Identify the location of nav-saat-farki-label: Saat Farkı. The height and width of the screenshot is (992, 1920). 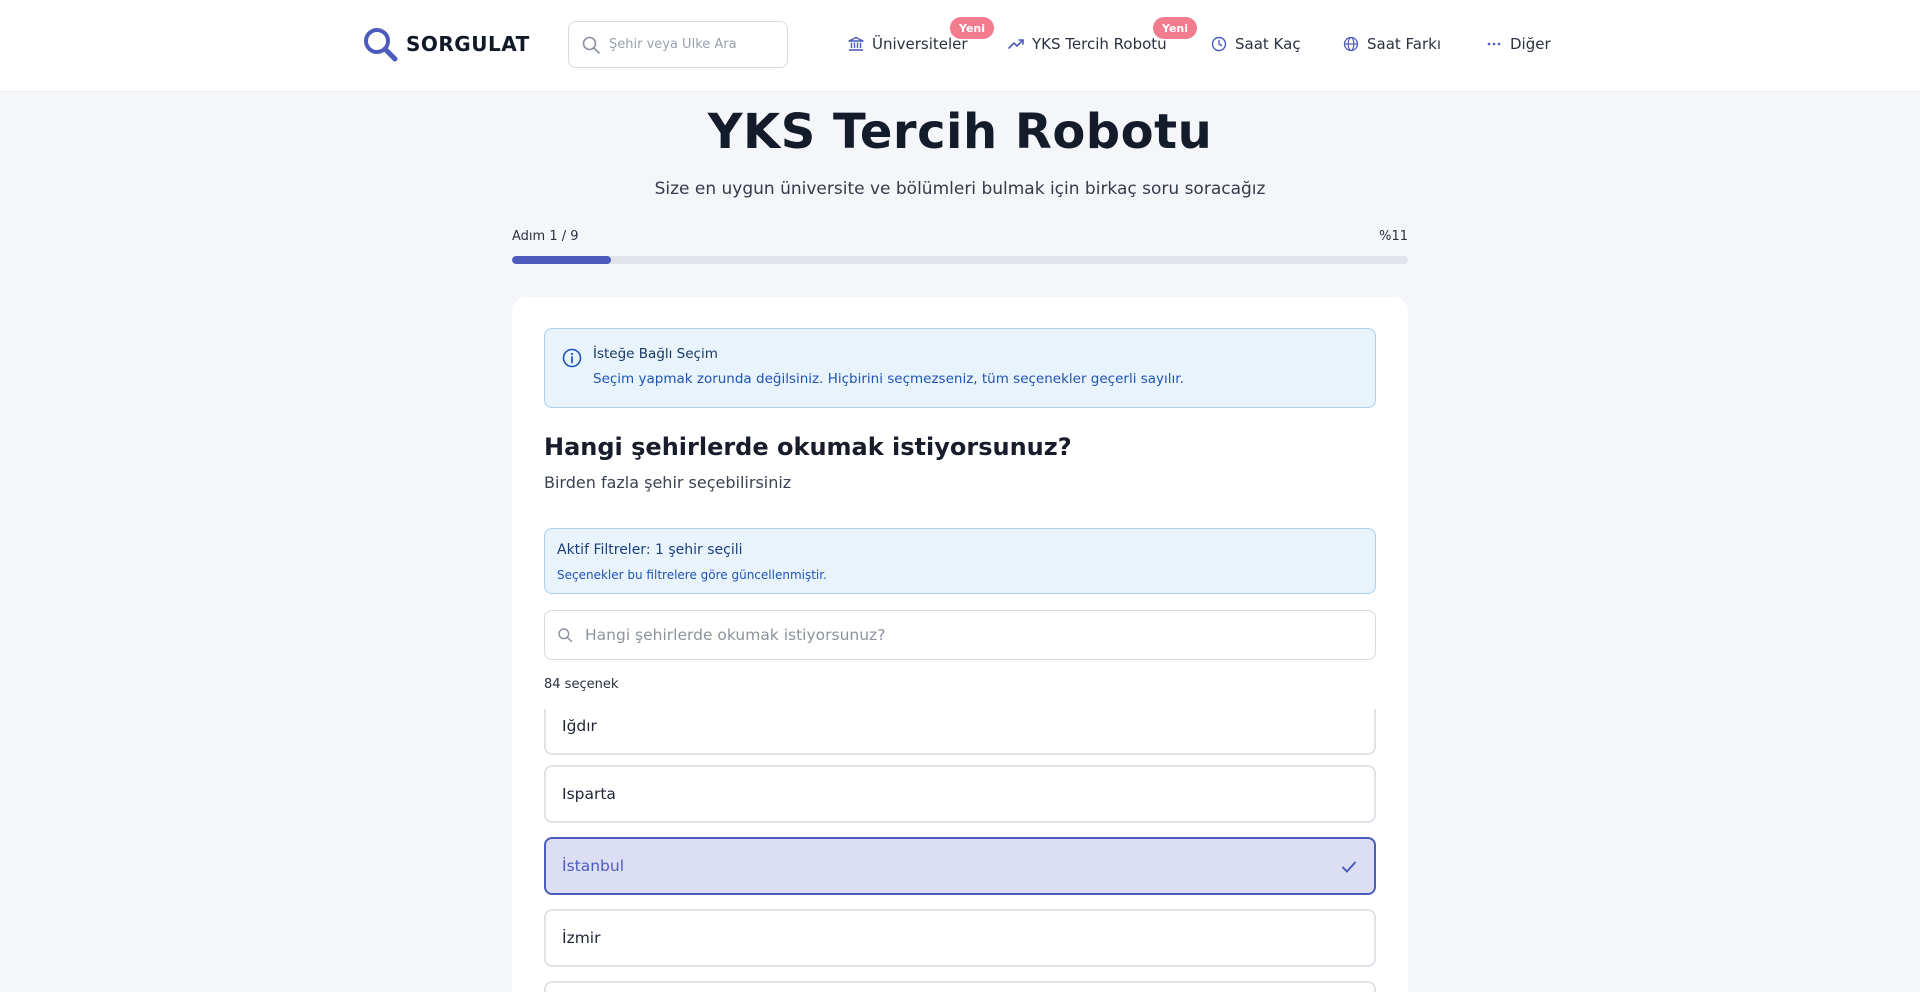
(1404, 44).